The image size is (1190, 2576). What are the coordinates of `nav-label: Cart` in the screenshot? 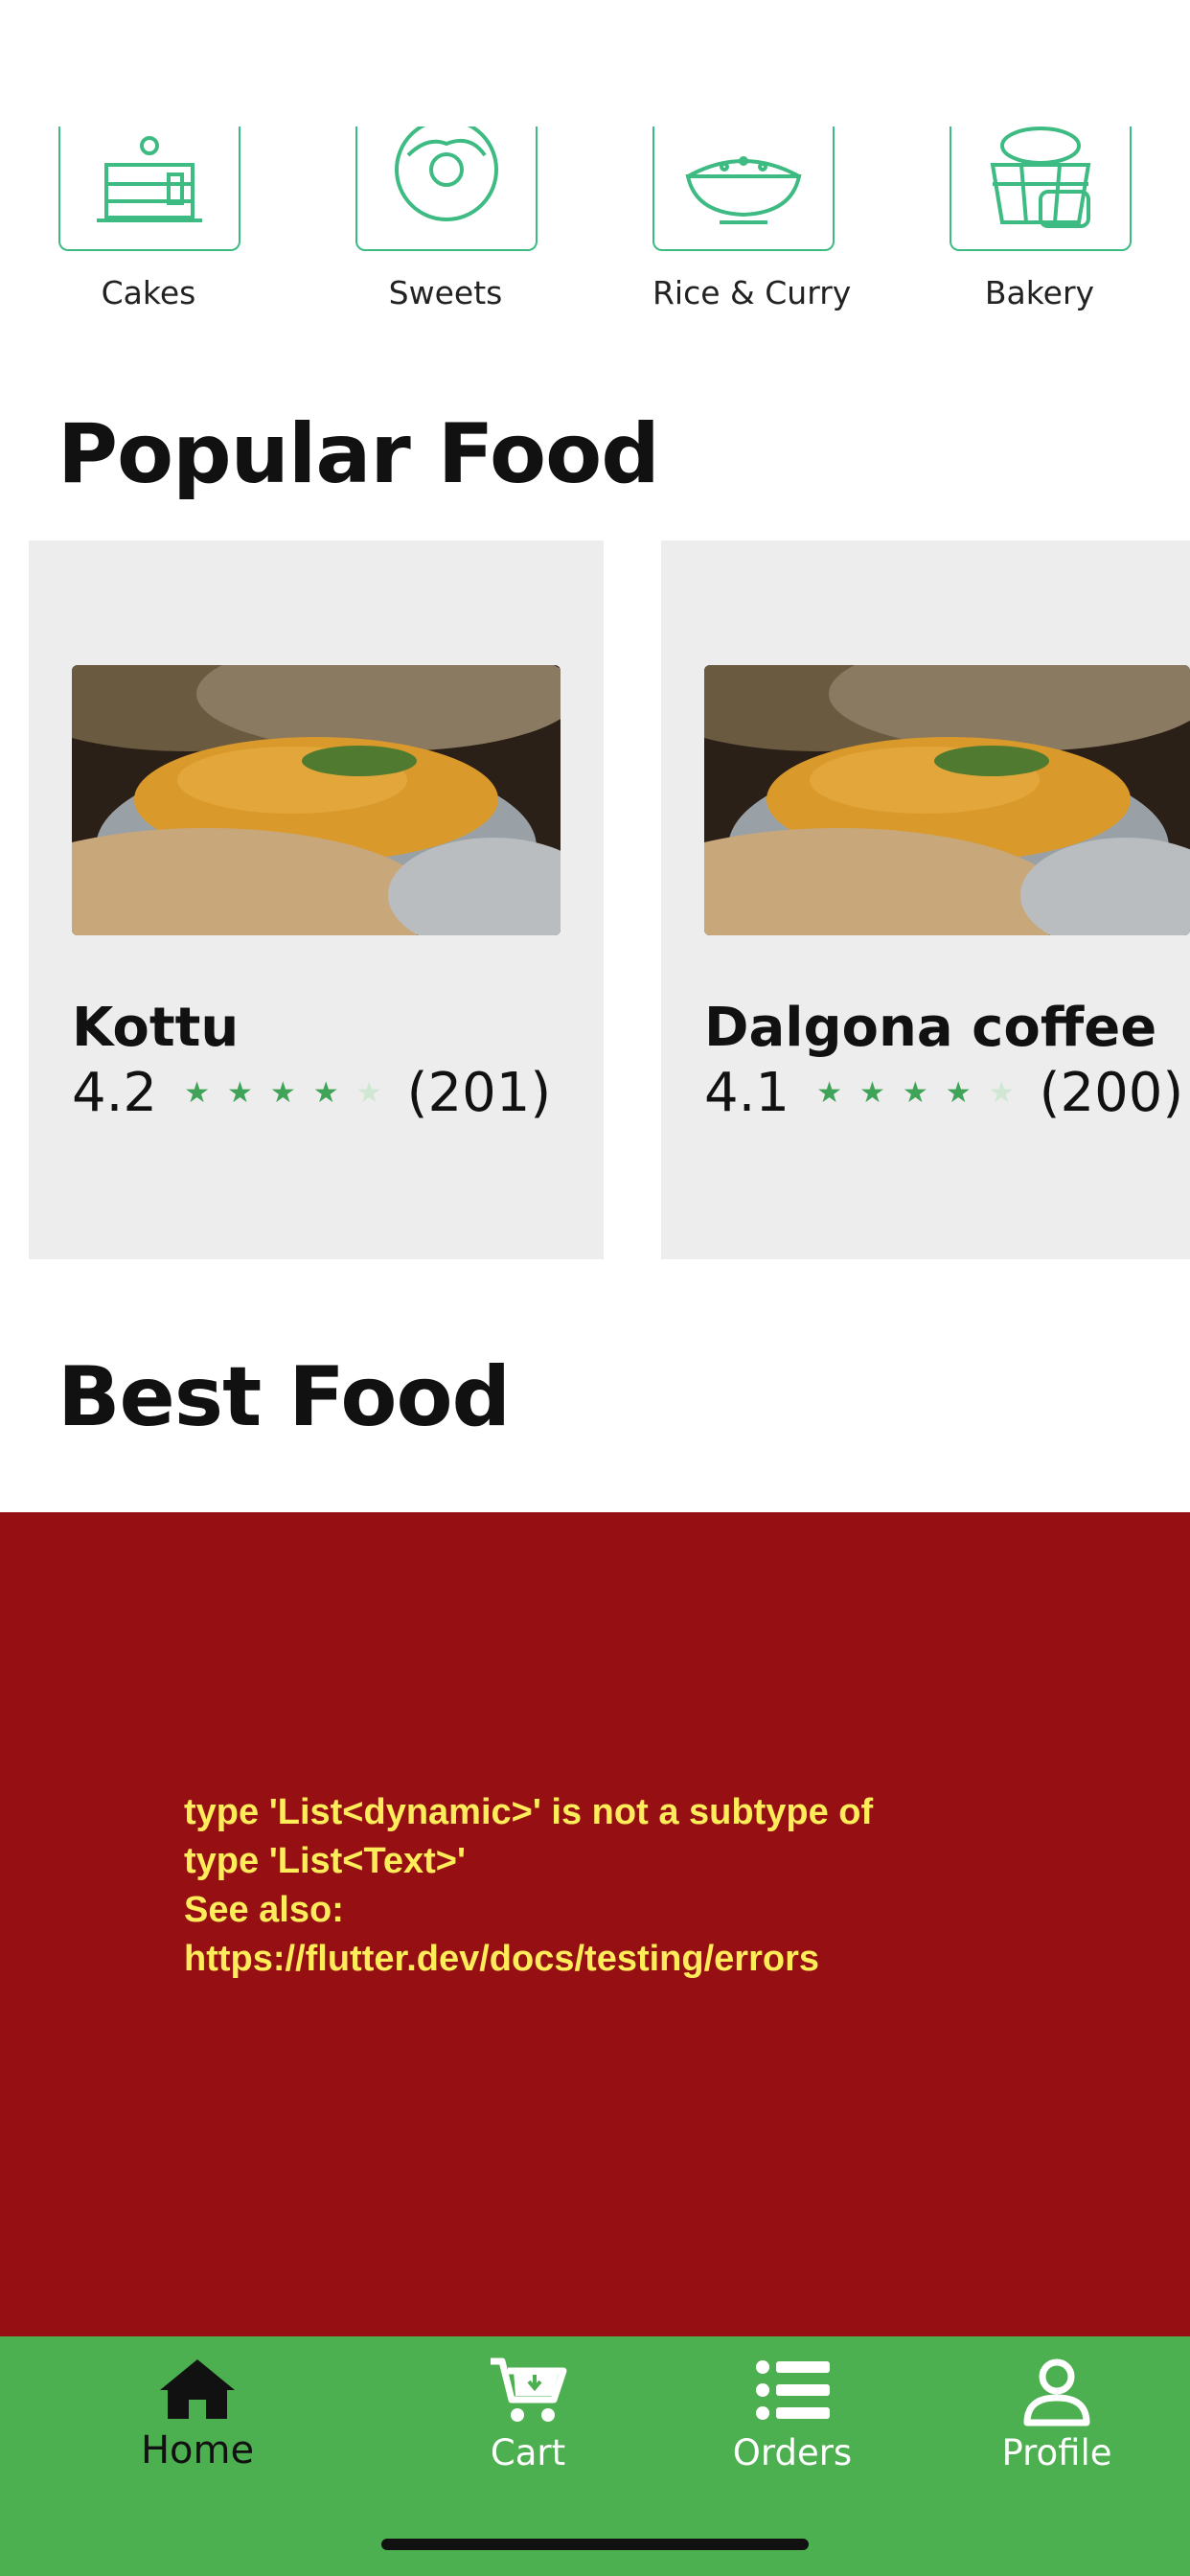 It's located at (528, 2452).